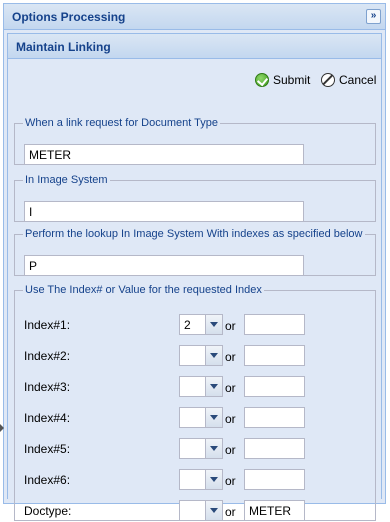 This screenshot has height=522, width=390. Describe the element at coordinates (187, 325) in the screenshot. I see `index-select-value: 2` at that location.